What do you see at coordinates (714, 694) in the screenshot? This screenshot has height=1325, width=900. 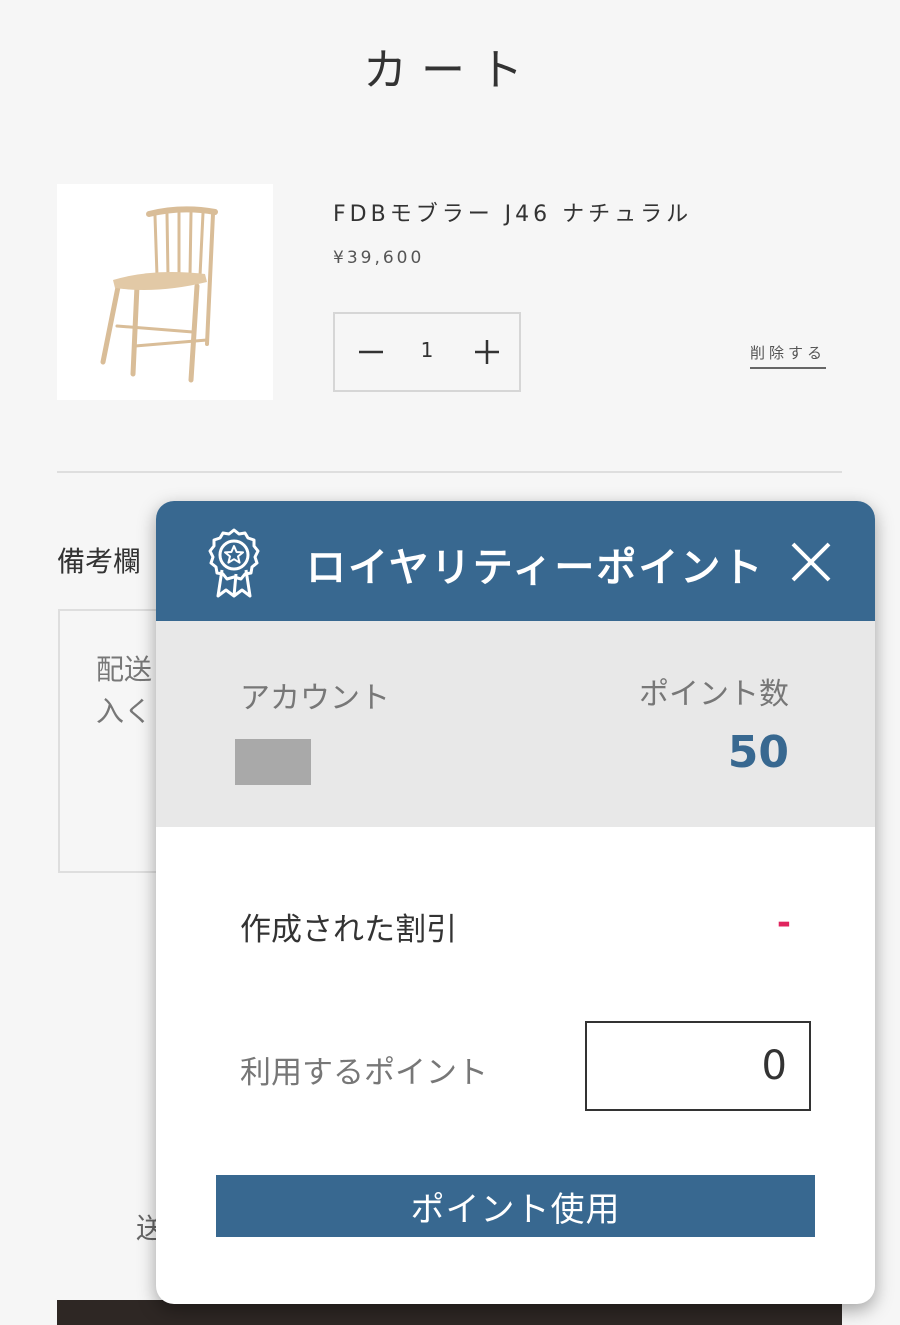 I see `points-label: ポイント数` at bounding box center [714, 694].